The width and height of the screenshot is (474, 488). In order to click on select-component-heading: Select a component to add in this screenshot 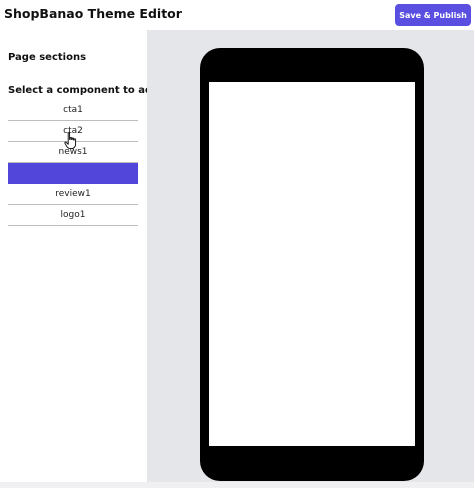, I will do `click(84, 90)`.